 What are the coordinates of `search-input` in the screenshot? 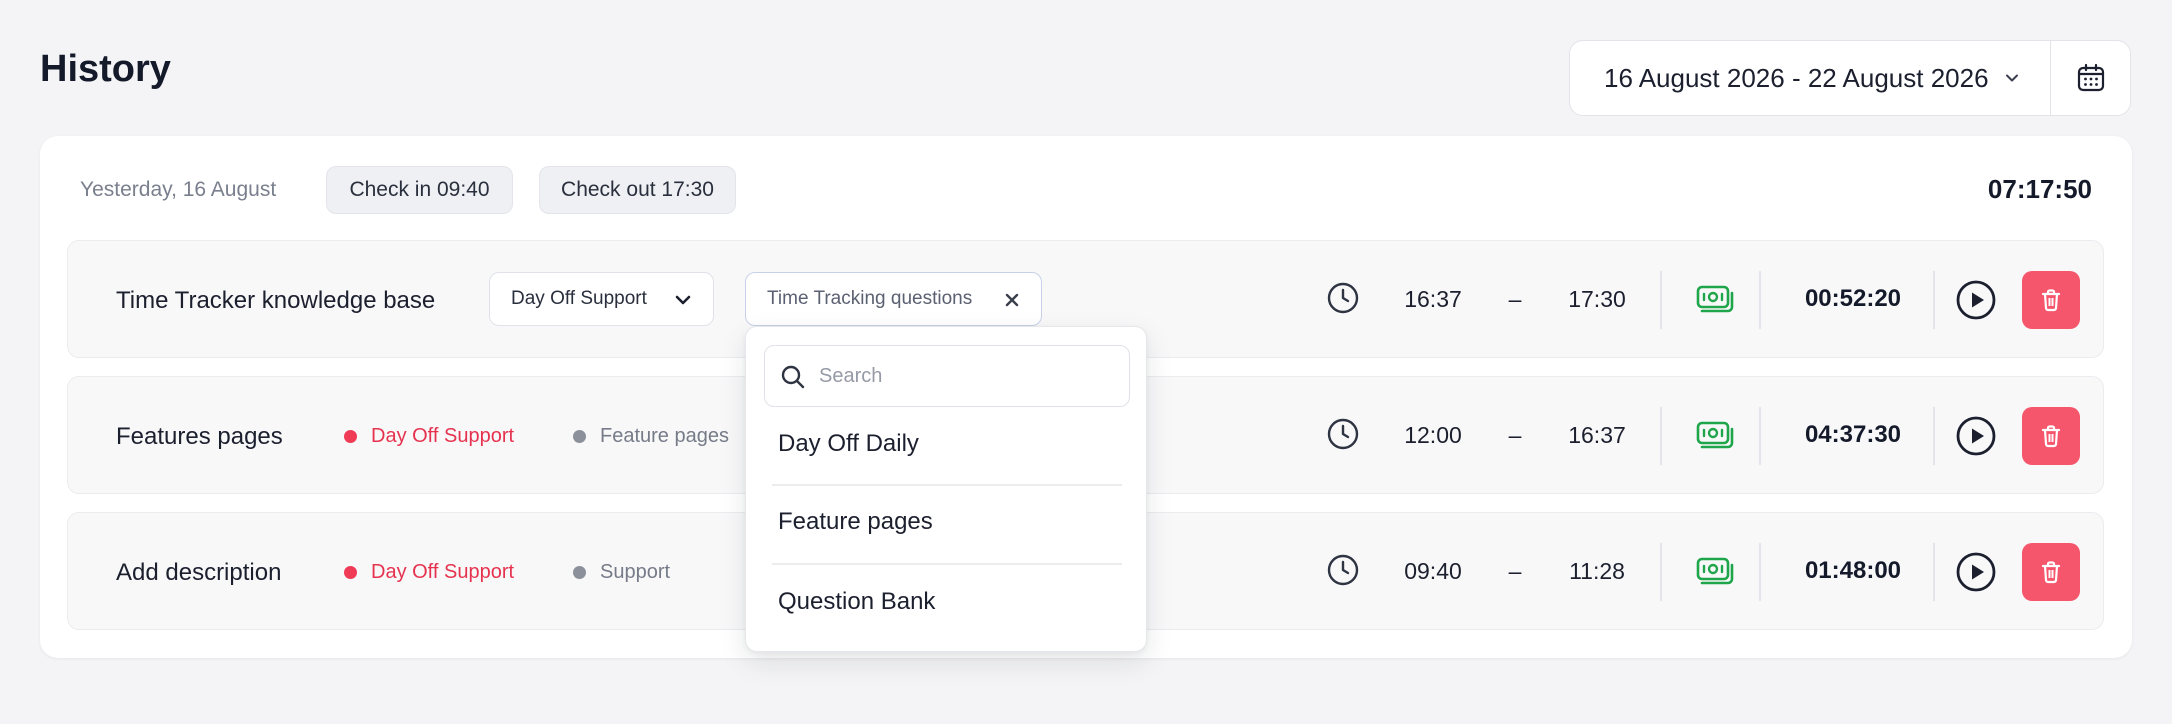 It's located at (969, 376).